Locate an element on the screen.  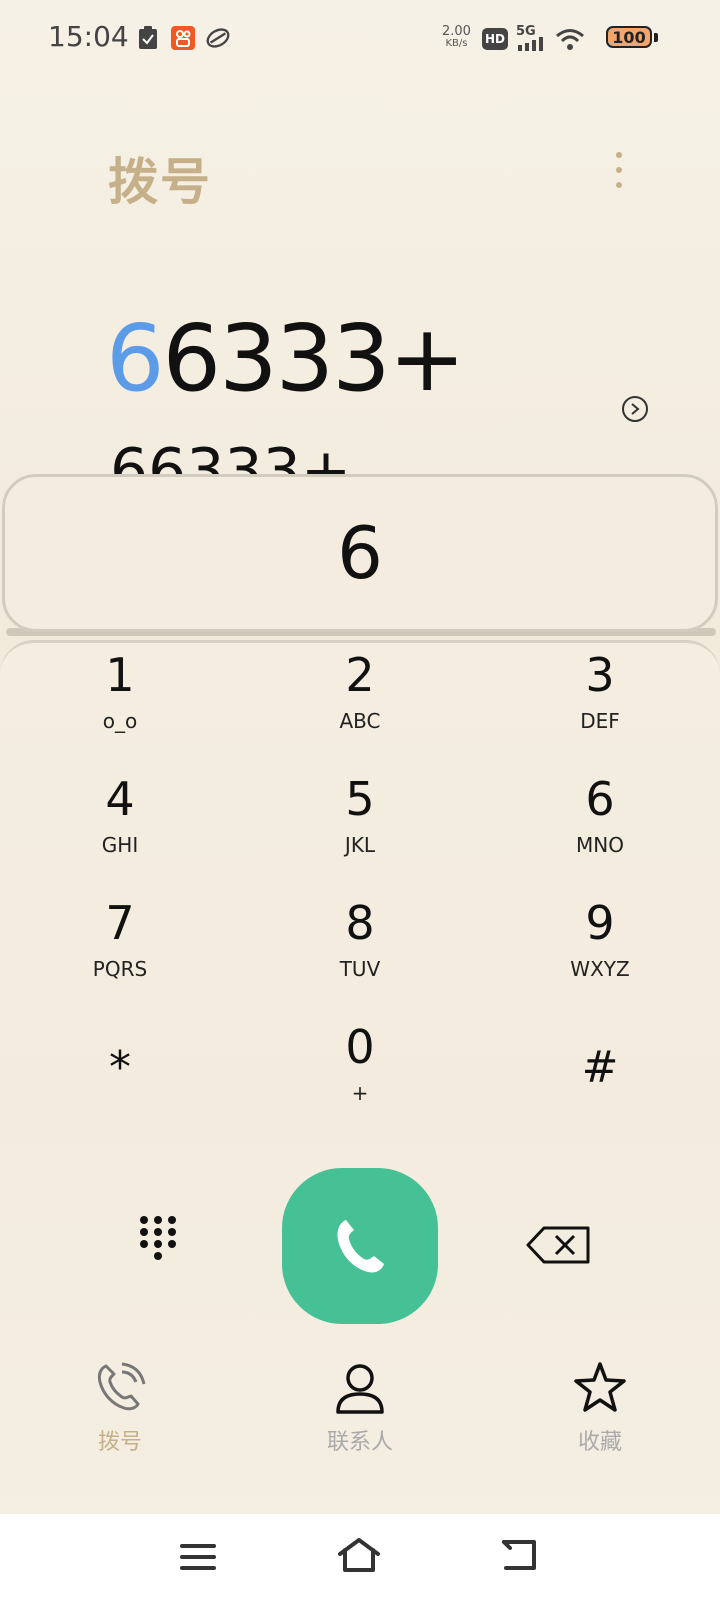
tab-label: 收藏 is located at coordinates (599, 1442).